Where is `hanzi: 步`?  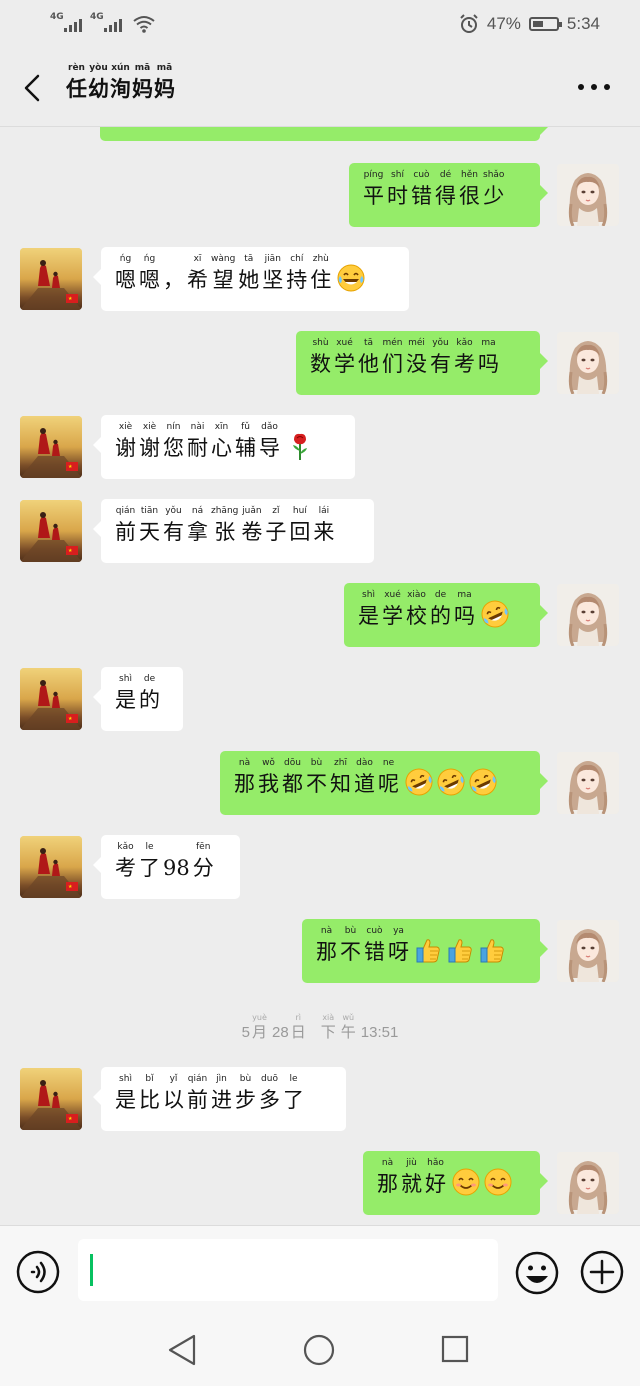
hanzi: 步 is located at coordinates (245, 1100).